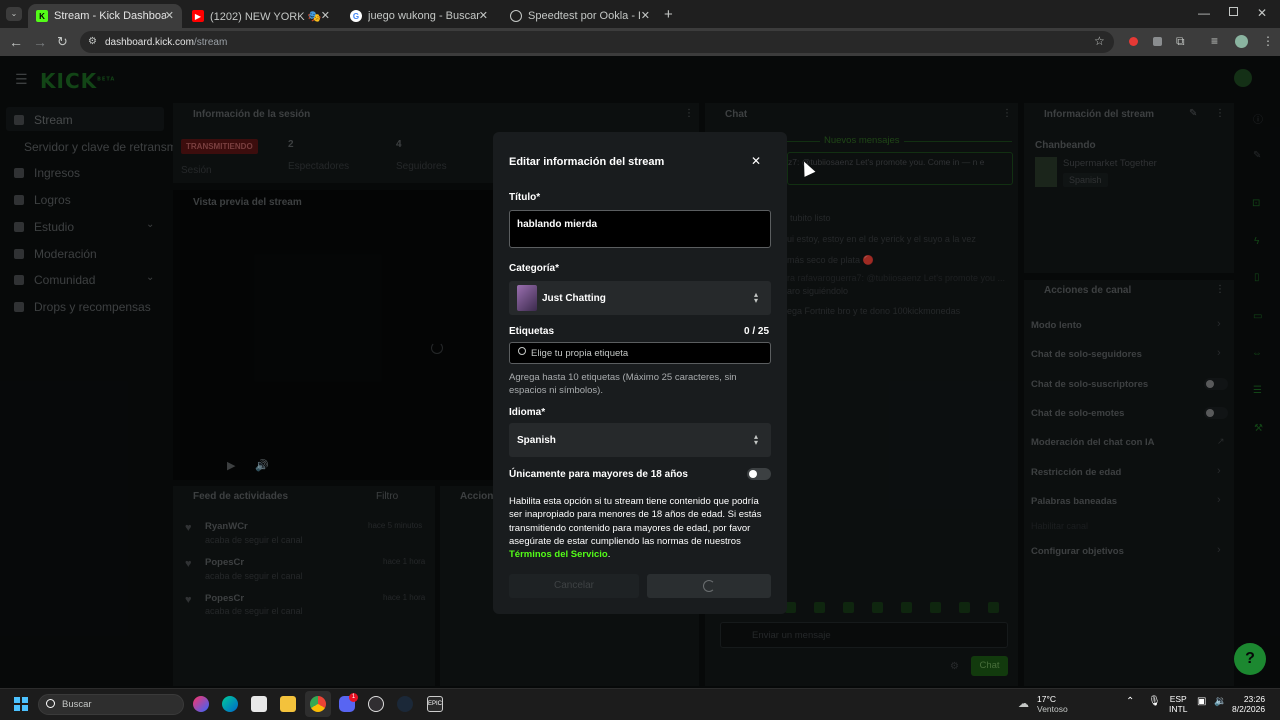  What do you see at coordinates (1241, 41) in the screenshot?
I see `profile-avatar` at bounding box center [1241, 41].